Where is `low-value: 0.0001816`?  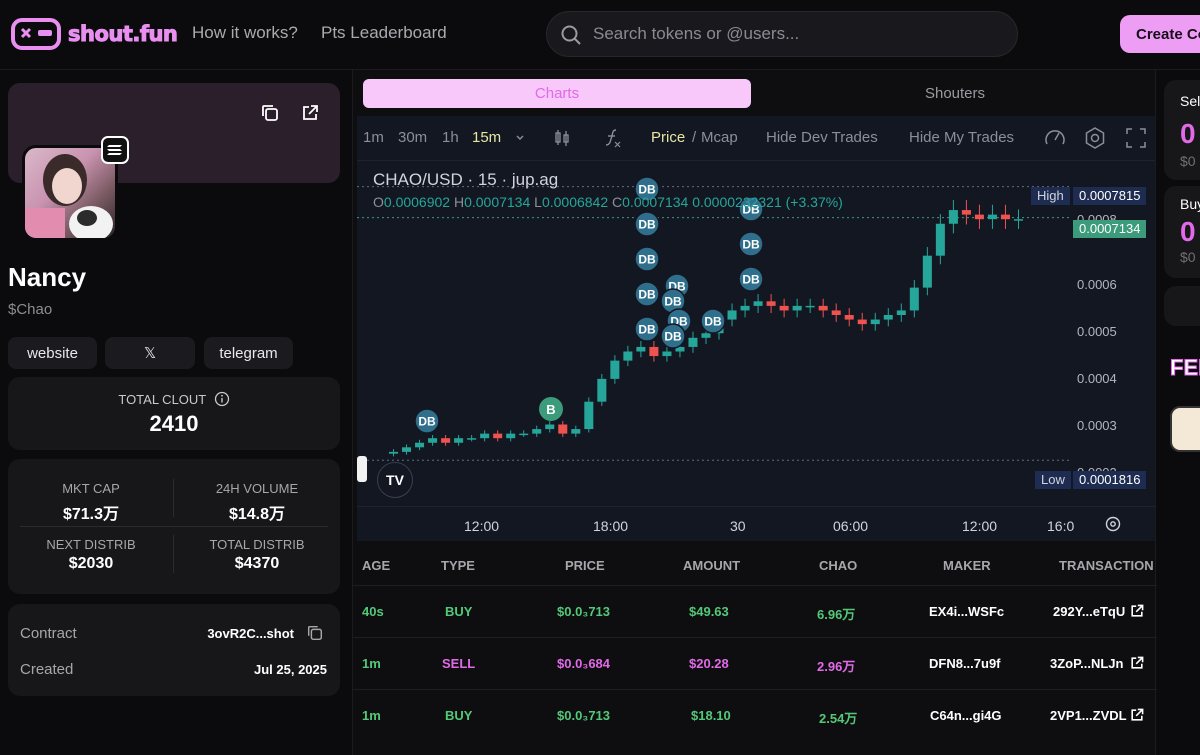
low-value: 0.0001816 is located at coordinates (1110, 480).